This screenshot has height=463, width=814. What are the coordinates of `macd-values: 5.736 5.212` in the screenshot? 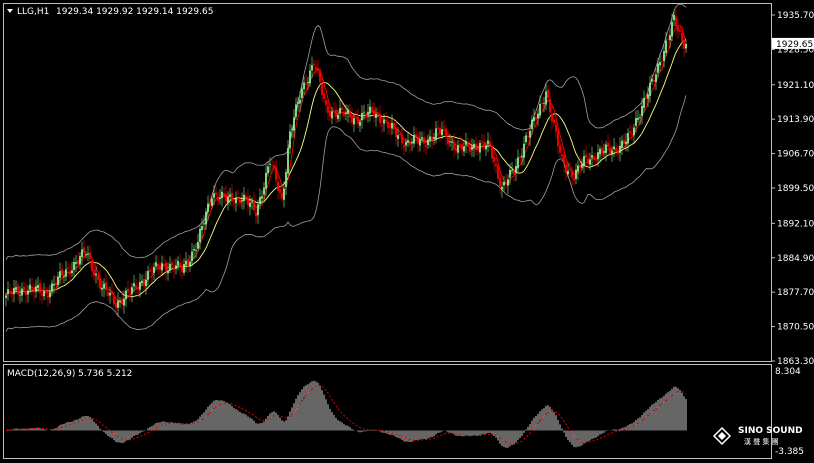 It's located at (105, 374).